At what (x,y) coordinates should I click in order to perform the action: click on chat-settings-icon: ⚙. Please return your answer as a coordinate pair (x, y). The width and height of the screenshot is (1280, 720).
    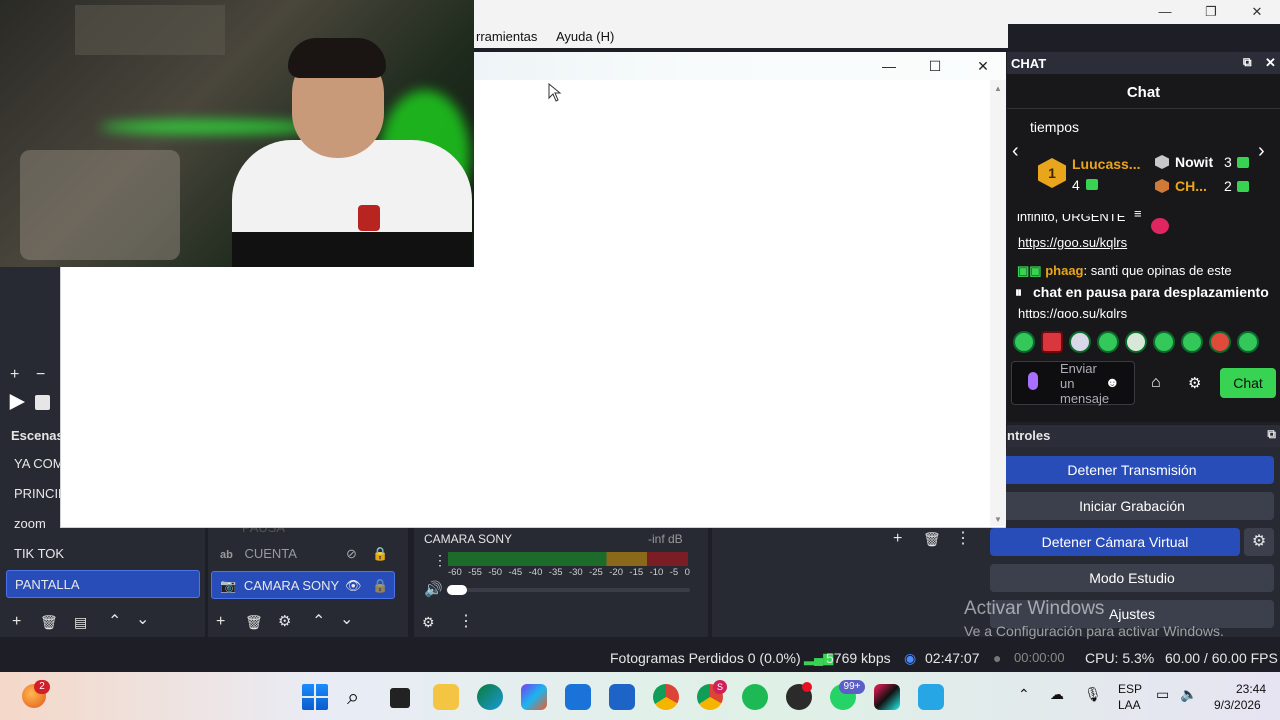
    Looking at the image, I should click on (1194, 383).